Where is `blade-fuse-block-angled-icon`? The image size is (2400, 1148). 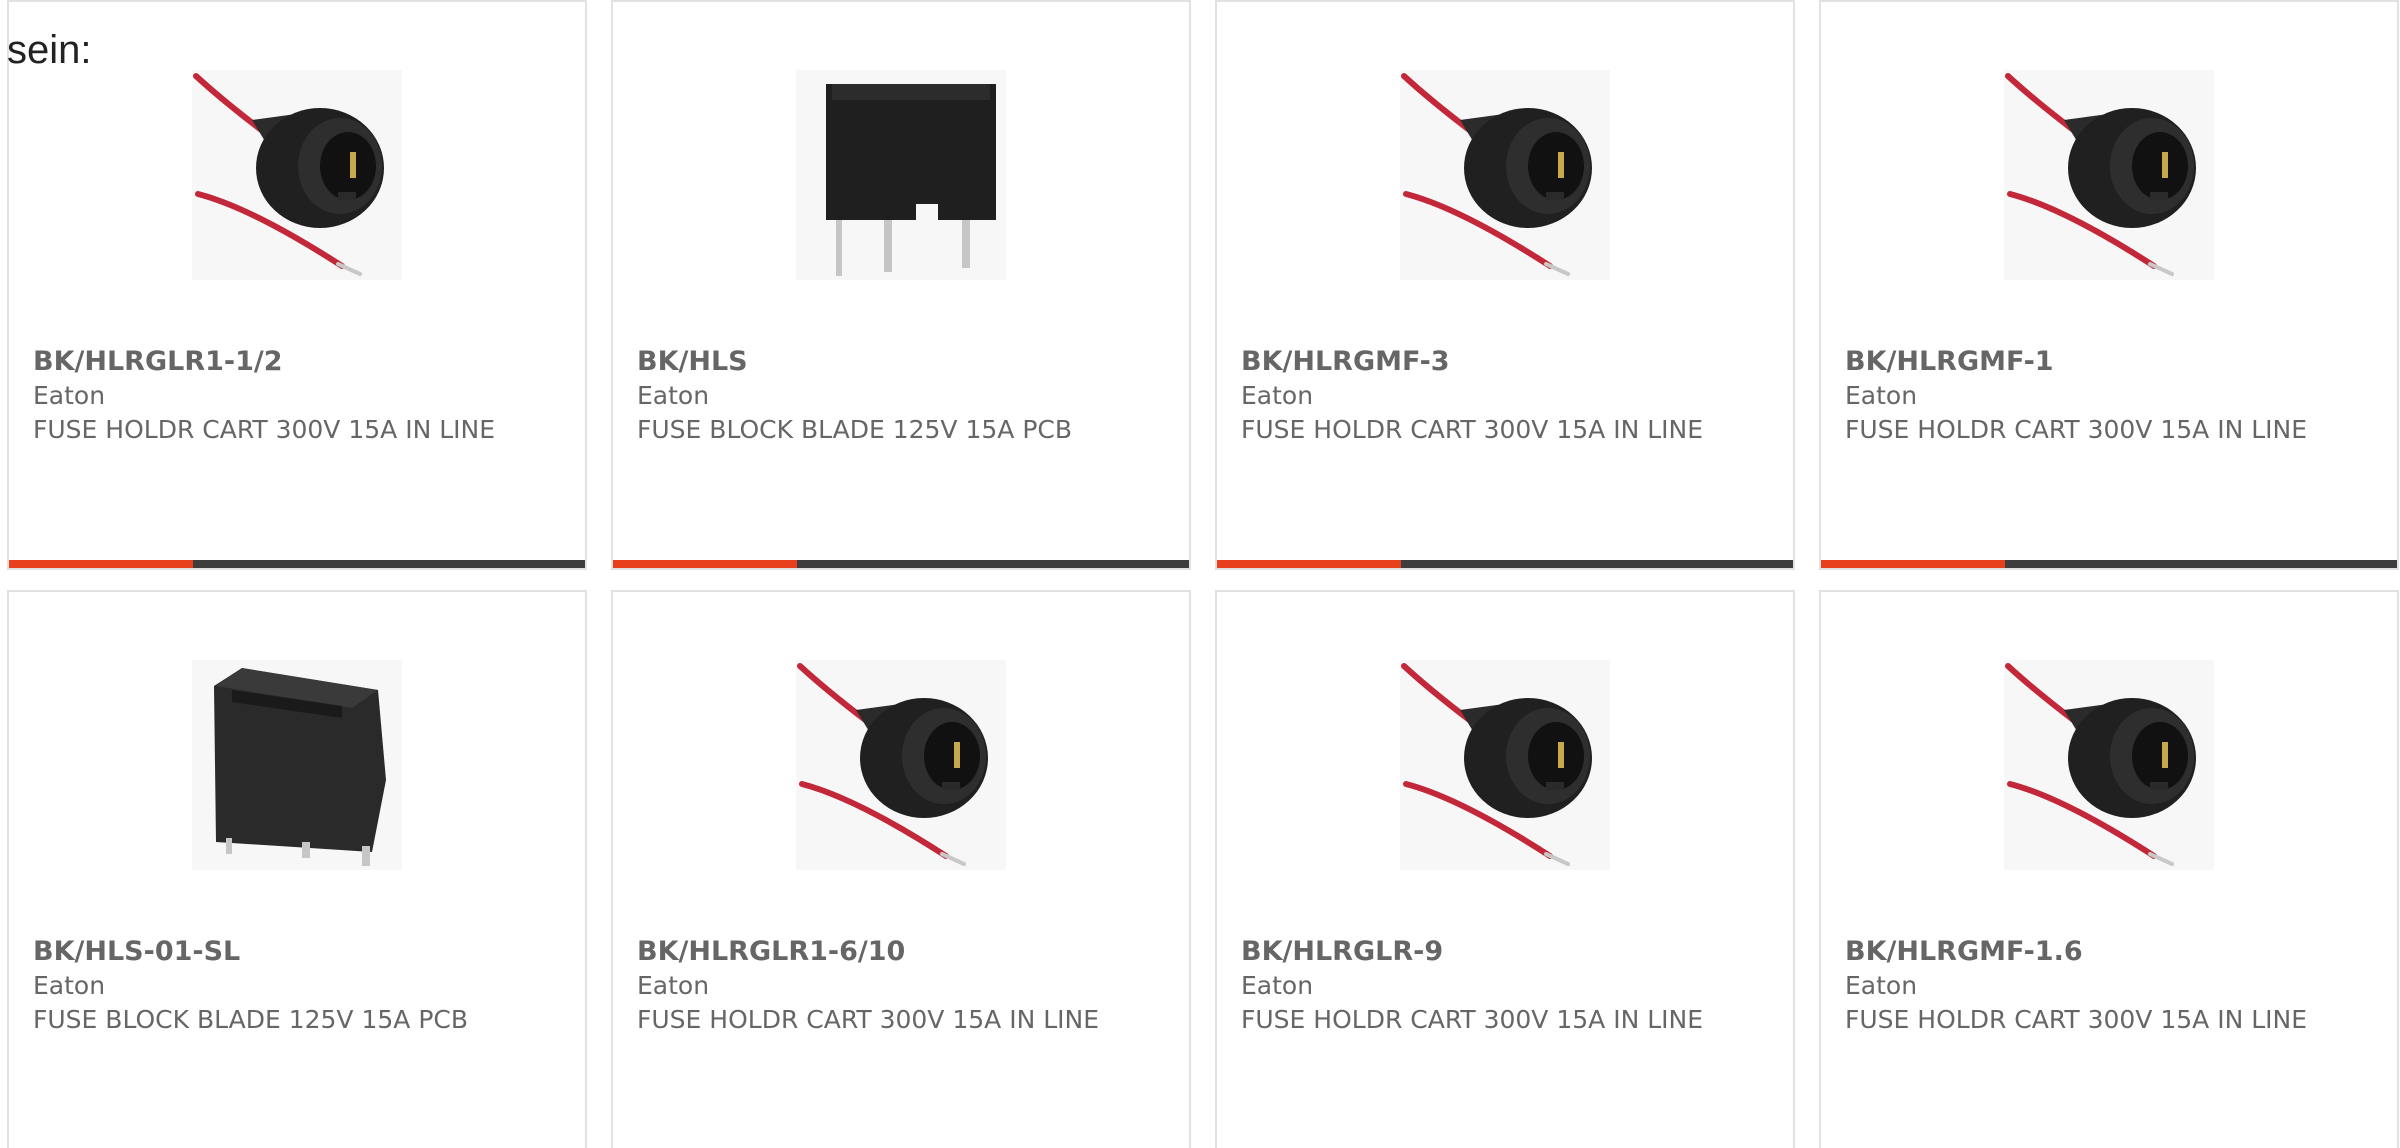
blade-fuse-block-angled-icon is located at coordinates (297, 765).